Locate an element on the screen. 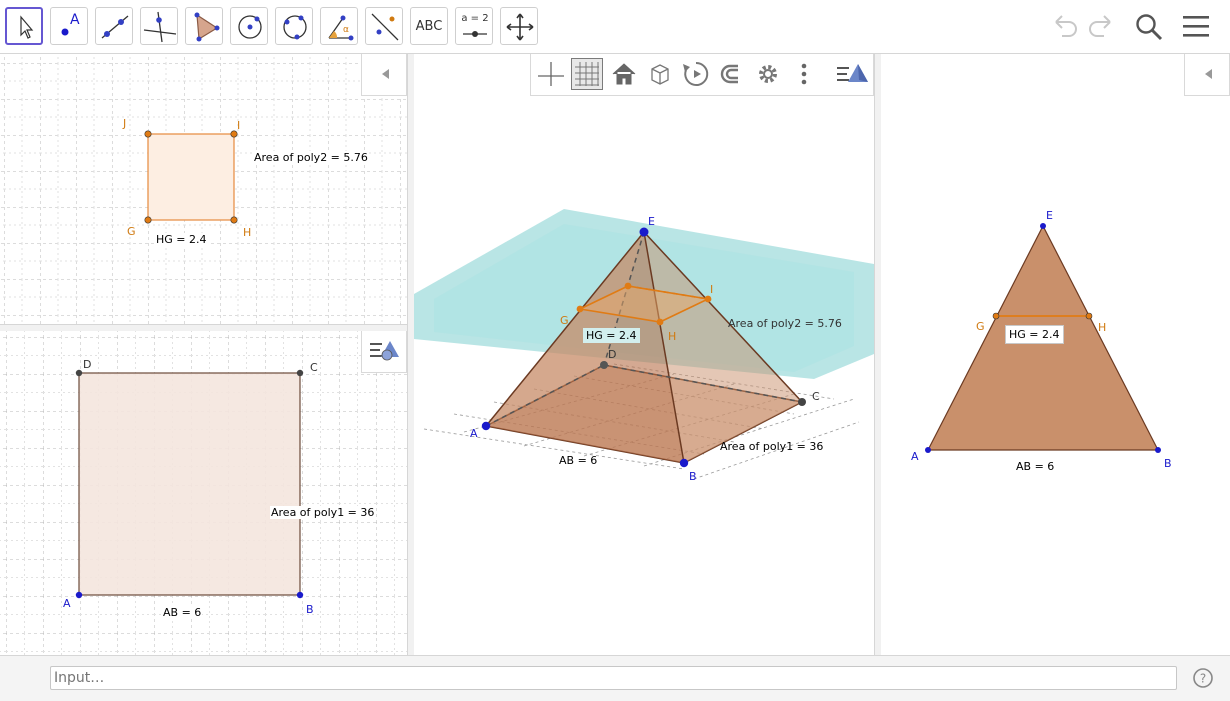 This screenshot has width=1230, height=701. segment-ab-label-3d: AB = 6 is located at coordinates (578, 460).